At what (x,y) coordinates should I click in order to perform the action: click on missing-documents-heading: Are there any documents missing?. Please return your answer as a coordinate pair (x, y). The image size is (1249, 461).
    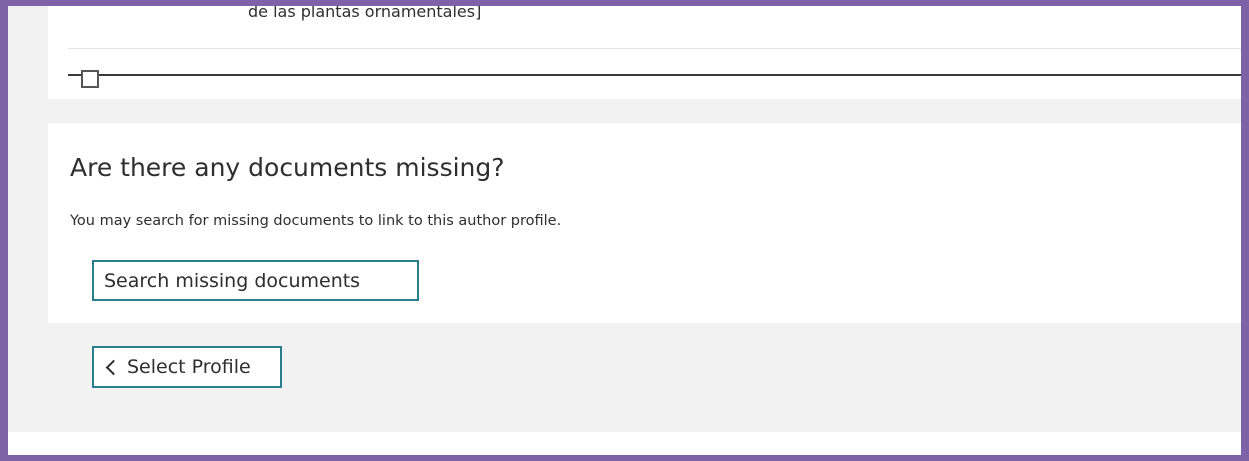
    Looking at the image, I should click on (287, 167).